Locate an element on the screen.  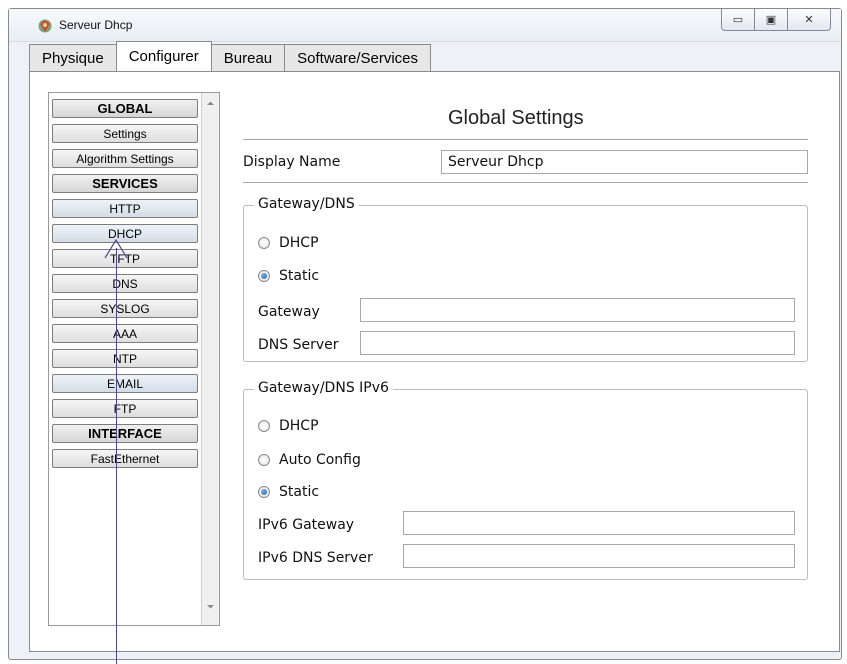
minimize-button: ▭ is located at coordinates (738, 20).